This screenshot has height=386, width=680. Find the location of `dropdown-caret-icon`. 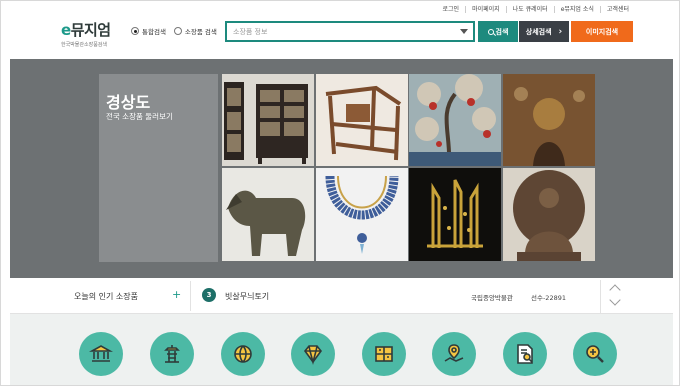

dropdown-caret-icon is located at coordinates (464, 31).